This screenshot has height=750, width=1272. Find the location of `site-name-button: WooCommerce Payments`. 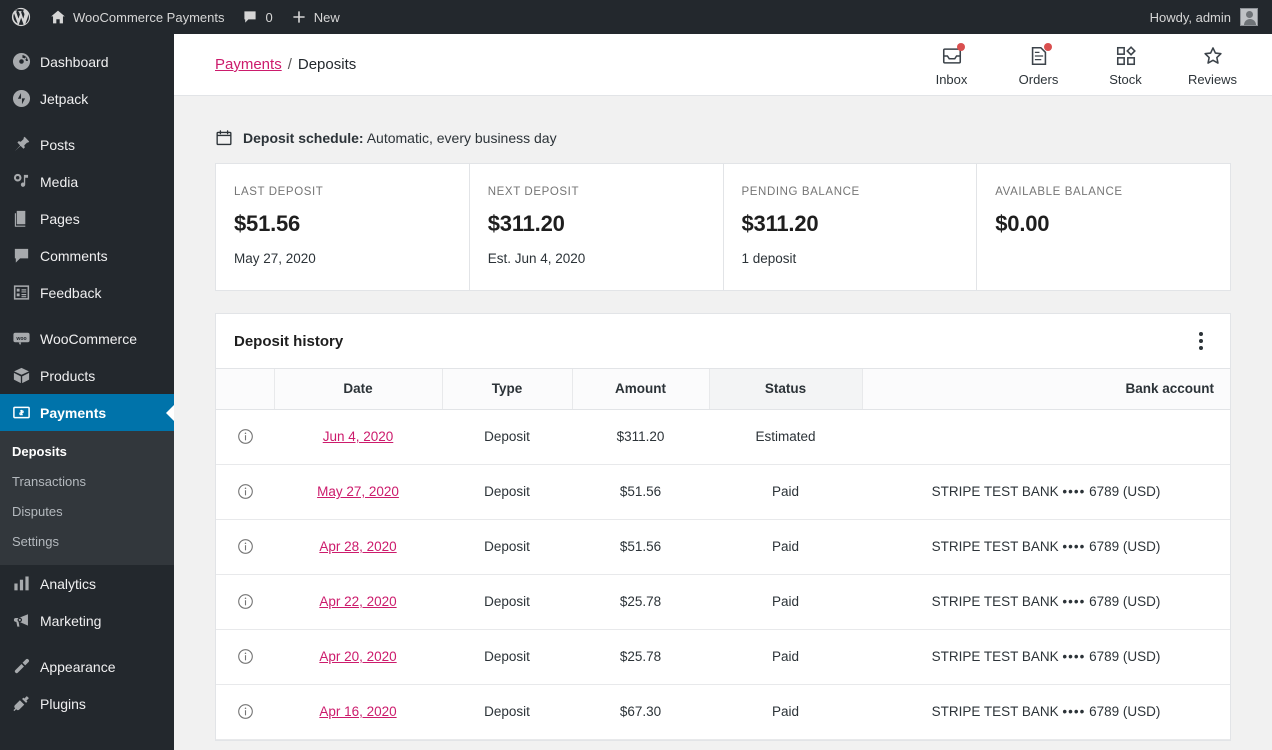

site-name-button: WooCommerce Payments is located at coordinates (137, 17).